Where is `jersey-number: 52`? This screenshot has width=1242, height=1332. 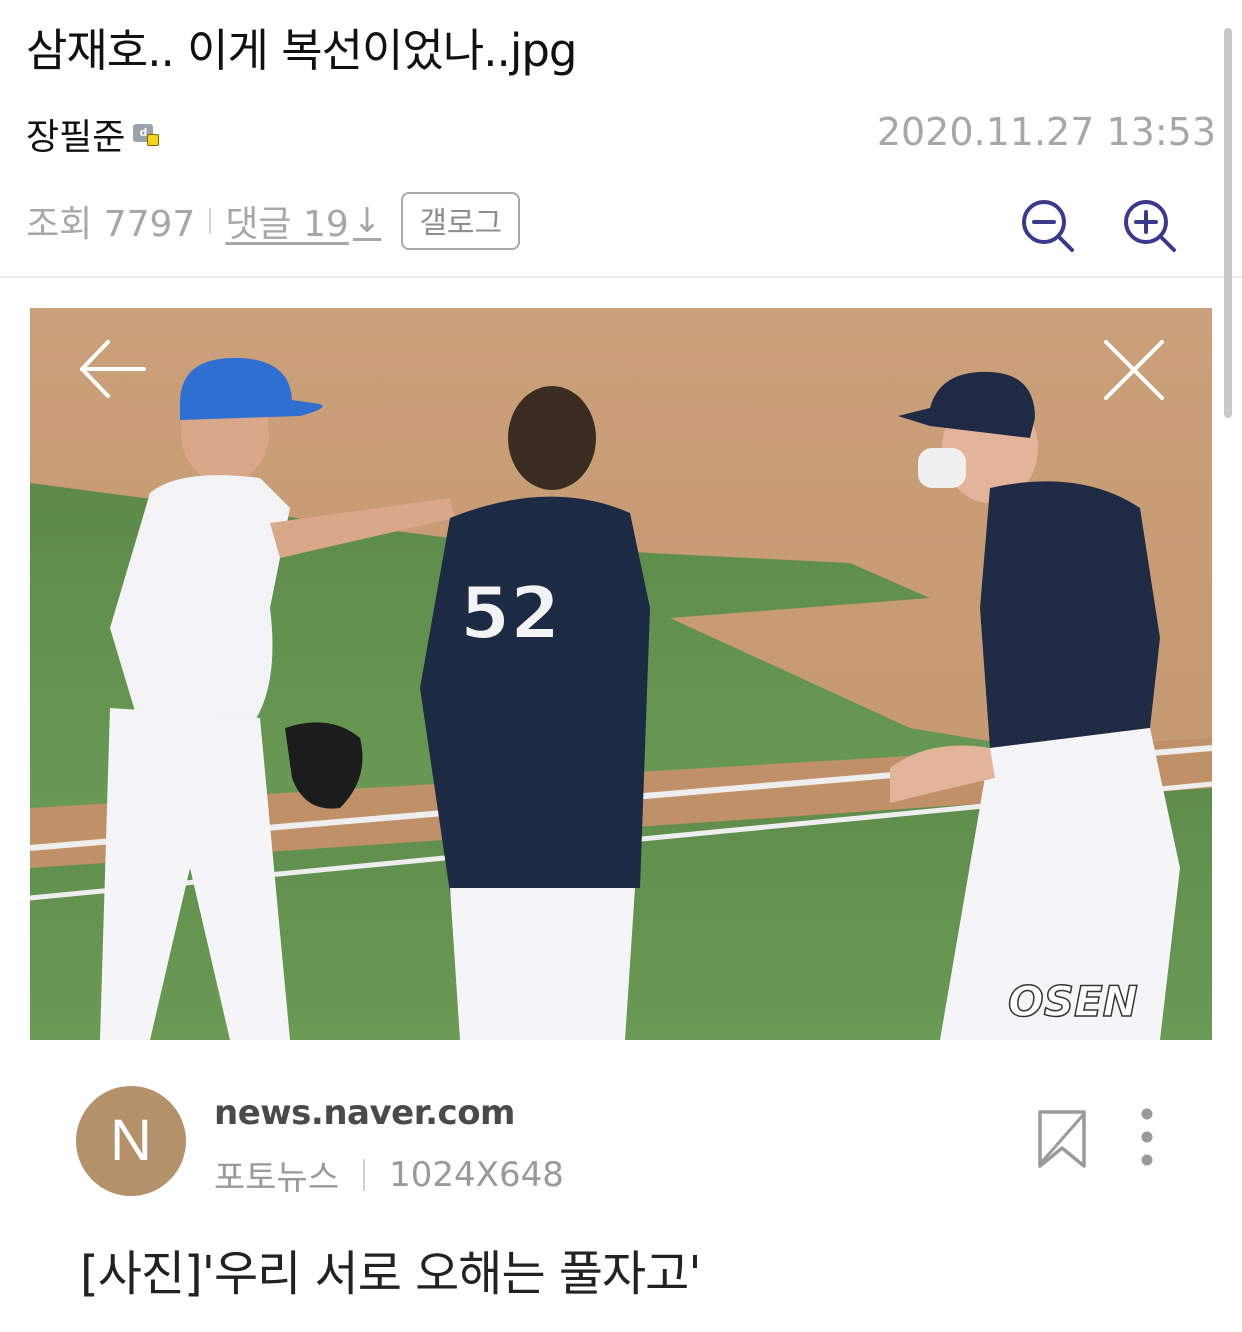
jersey-number: 52 is located at coordinates (510, 613).